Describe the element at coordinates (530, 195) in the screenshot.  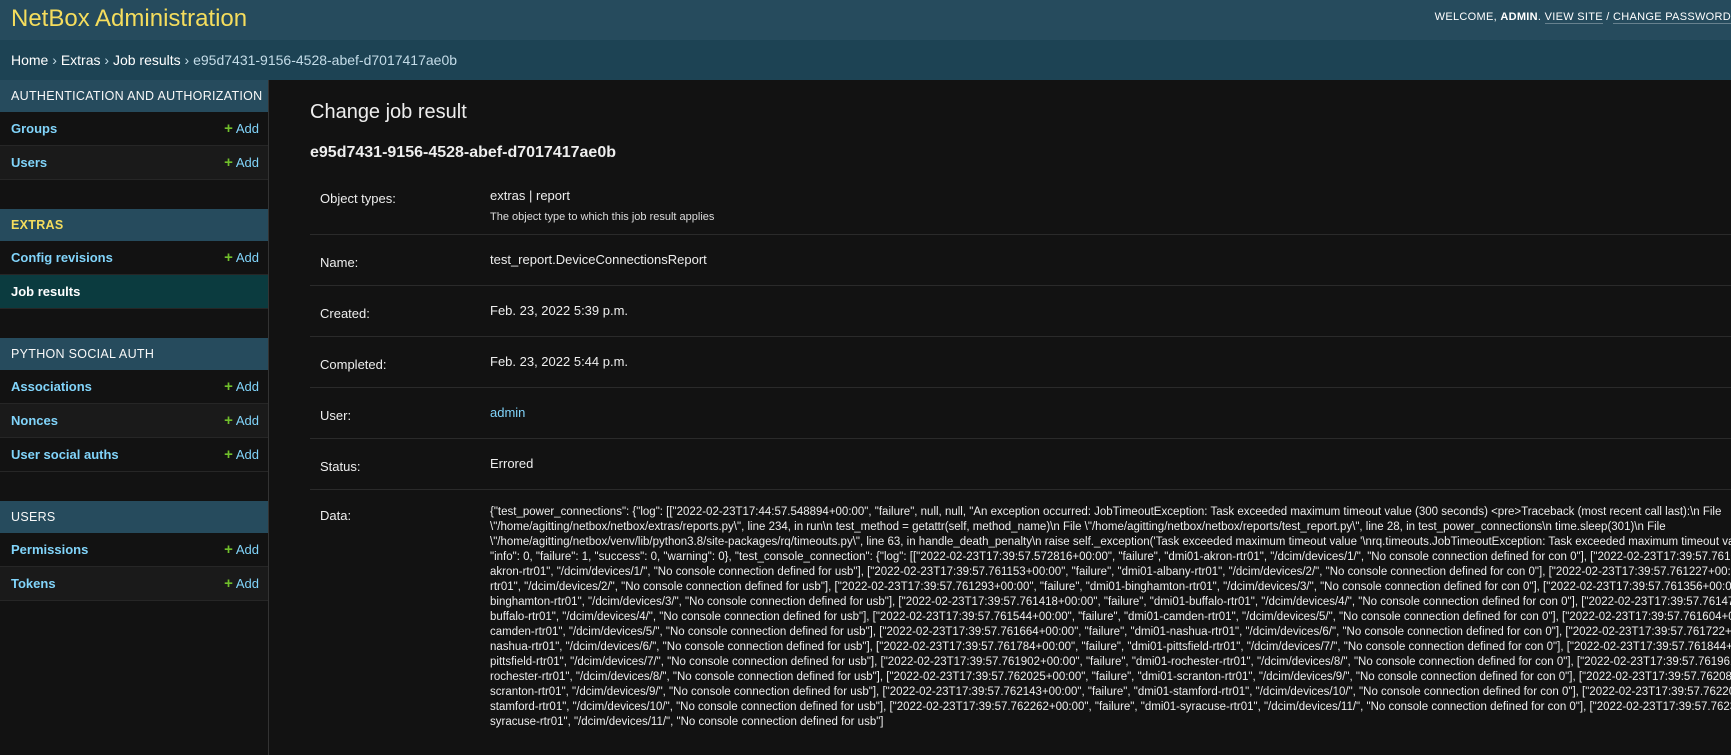
I see `object-types-value: extras | report` at that location.